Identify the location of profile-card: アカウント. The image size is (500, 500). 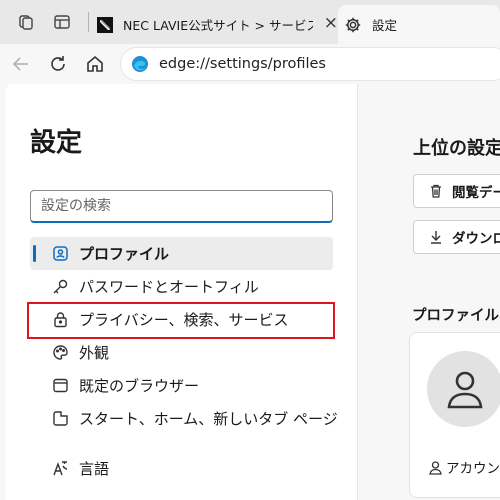
(454, 415).